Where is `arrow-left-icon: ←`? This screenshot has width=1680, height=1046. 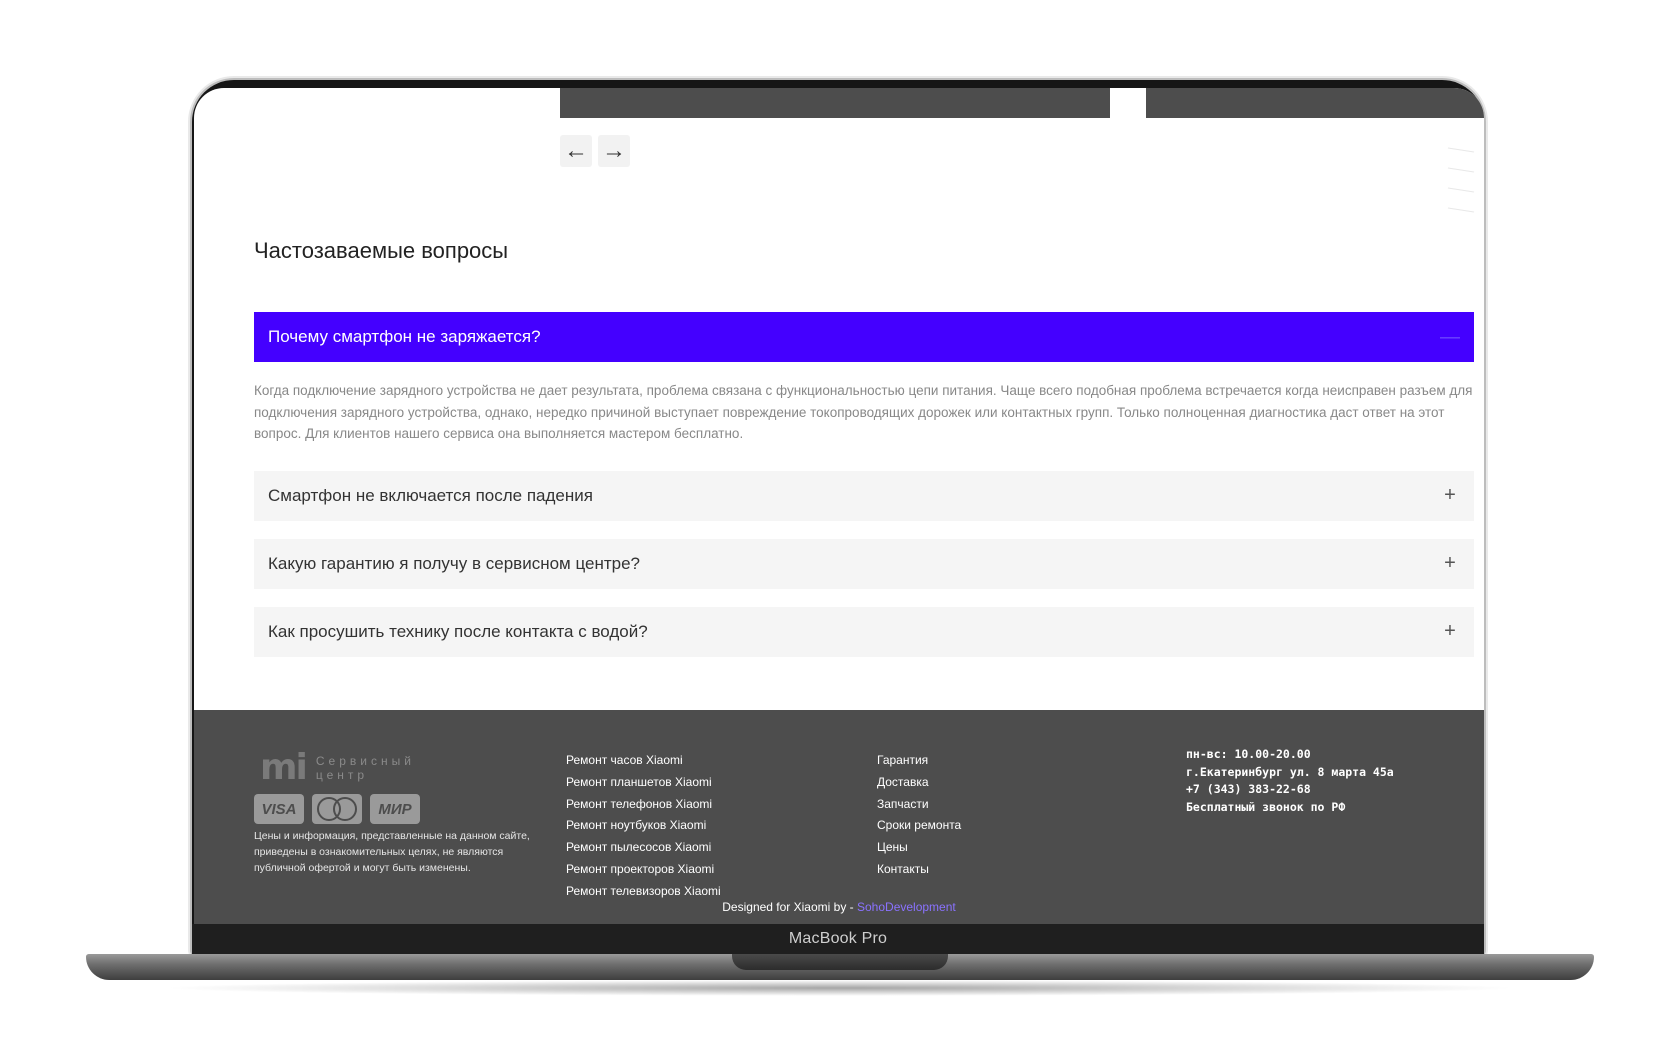
arrow-left-icon: ← is located at coordinates (576, 150).